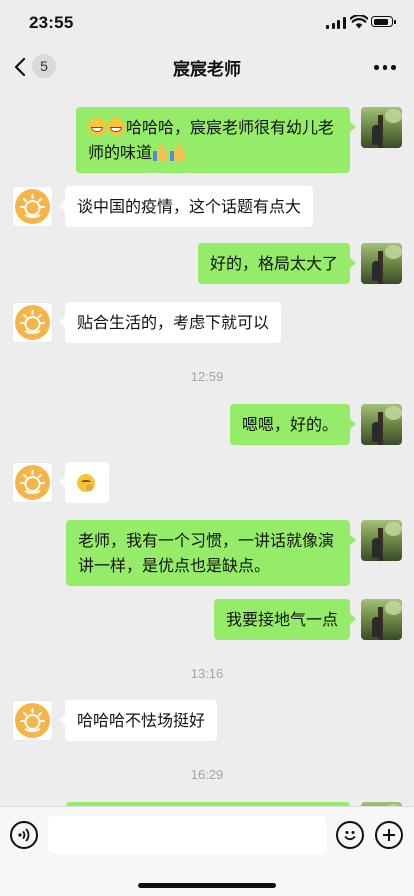 This screenshot has height=896, width=414. I want to click on message-bubble-self: 哈哈哈，宸宸老师很有幼儿老师的味道, so click(216, 140).